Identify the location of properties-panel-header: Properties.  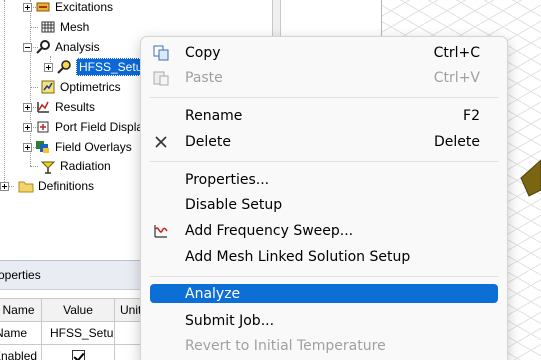
(72, 275).